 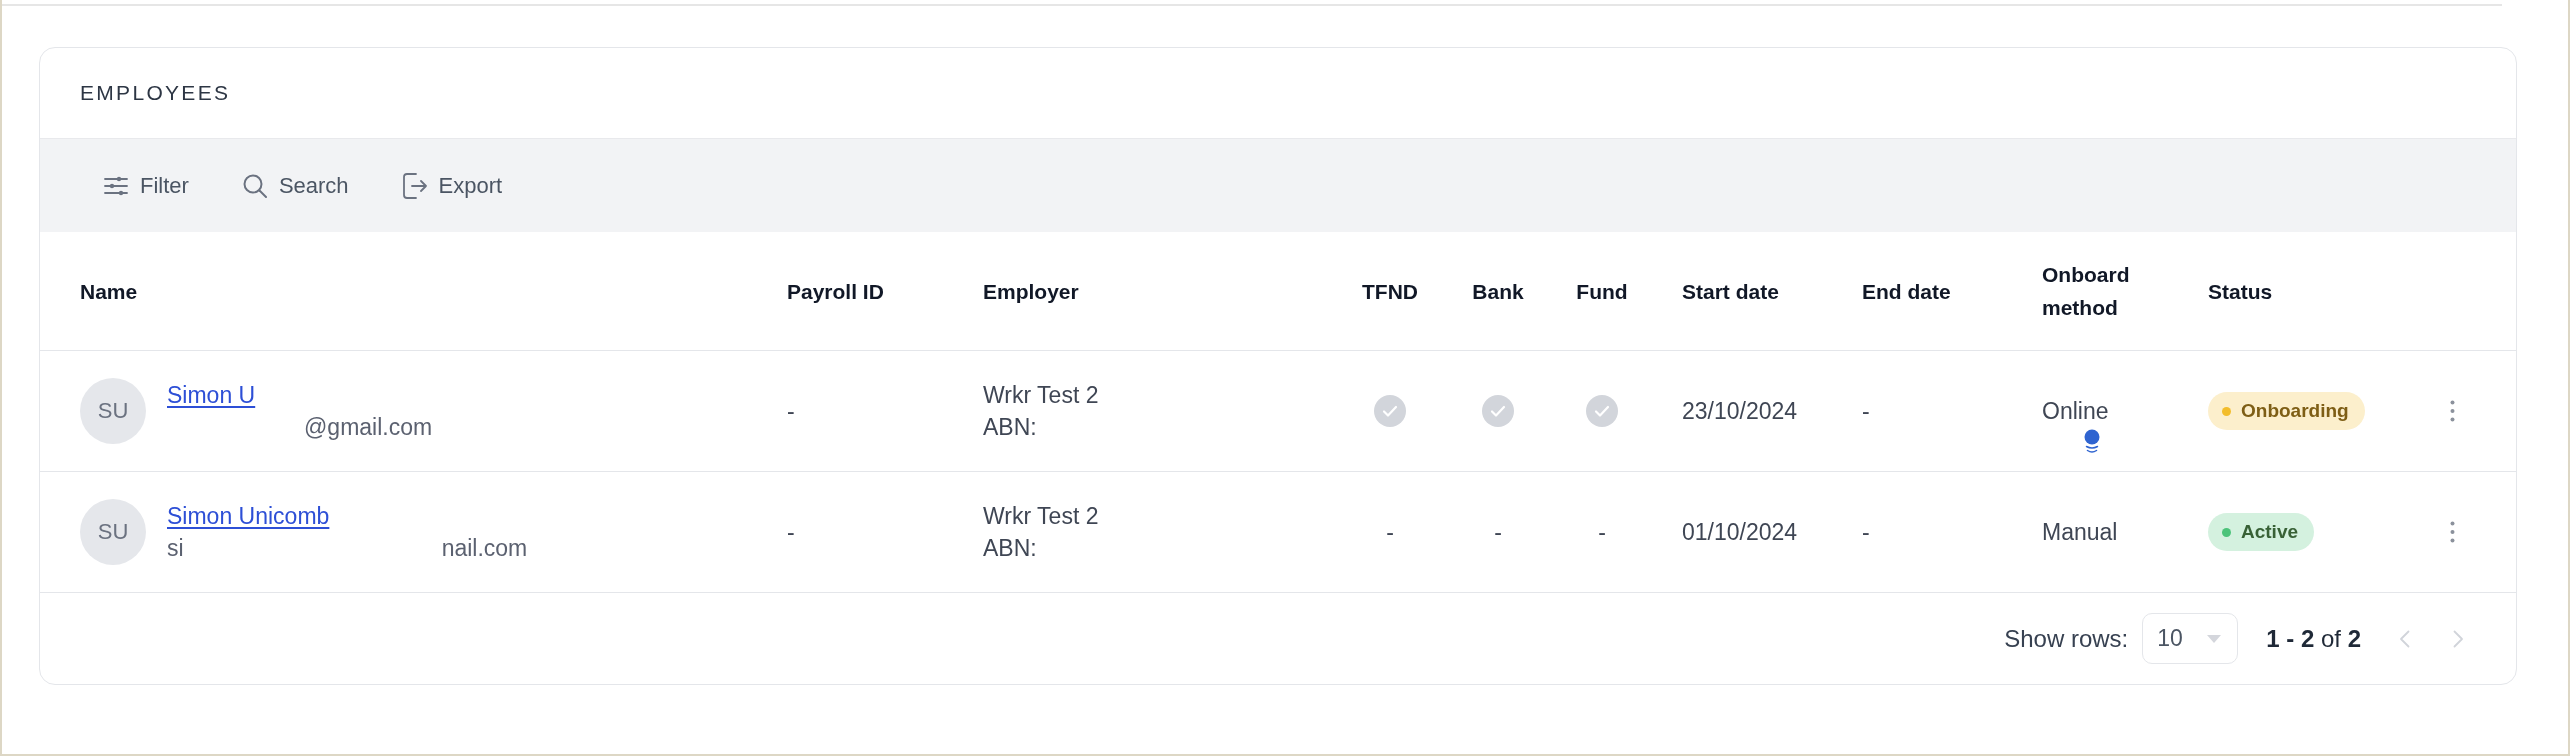 I want to click on fund-value: -, so click(x=1602, y=532).